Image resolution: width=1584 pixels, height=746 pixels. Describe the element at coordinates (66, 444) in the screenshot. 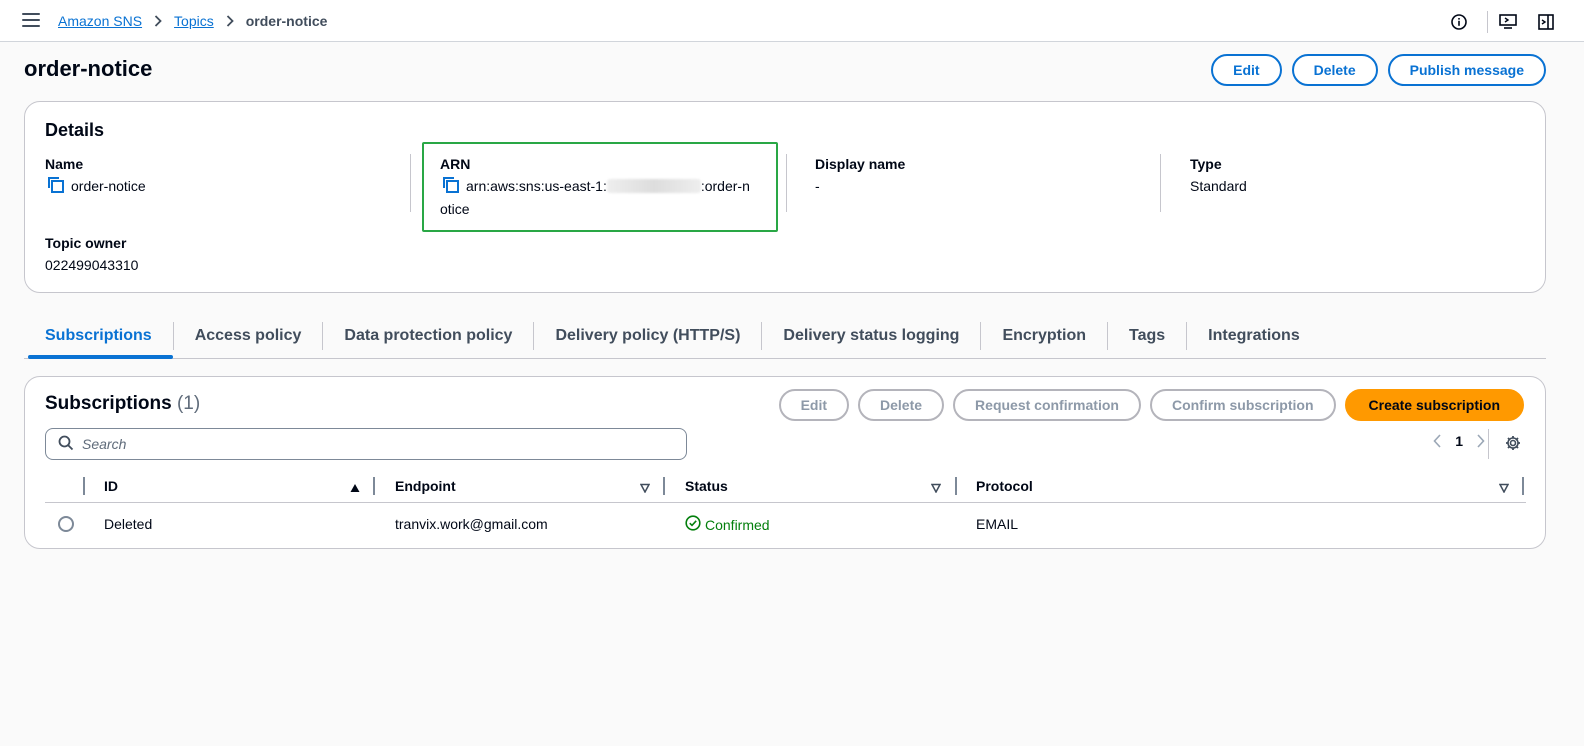

I see `search-icon` at that location.